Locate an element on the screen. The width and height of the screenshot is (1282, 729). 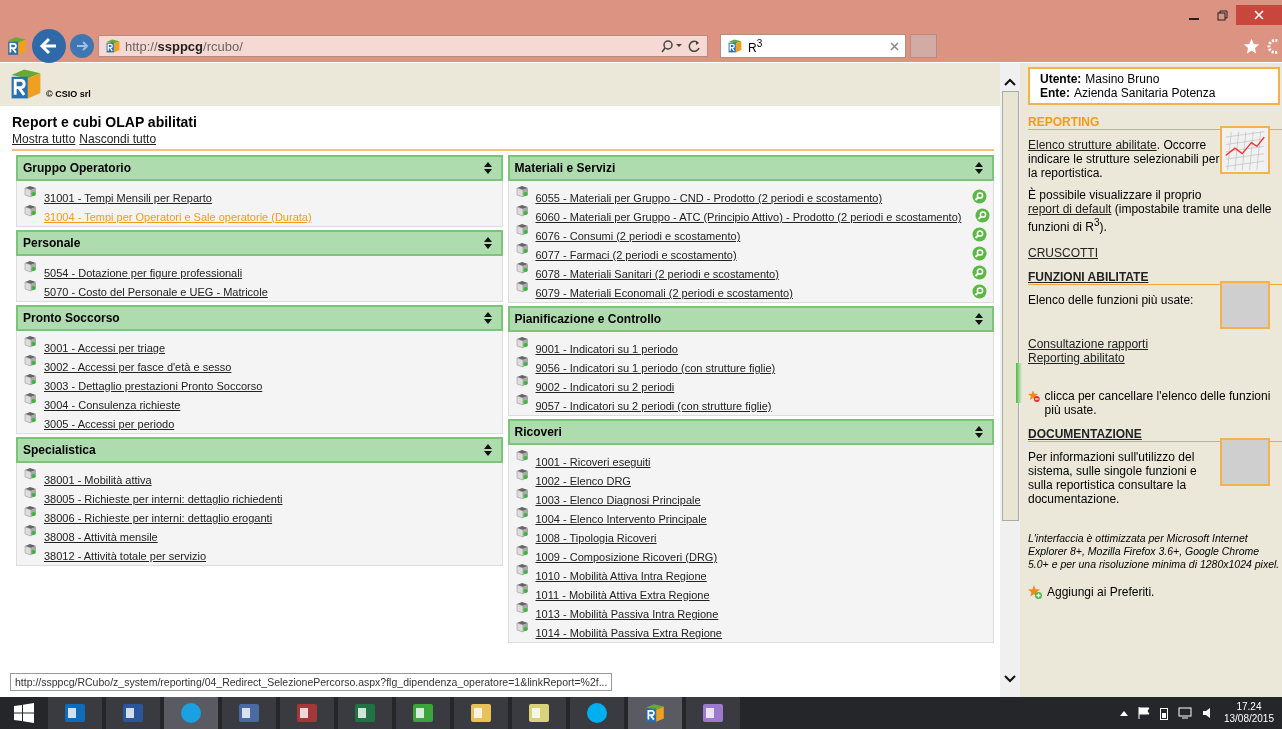
report-link: 6055 - Materiali per Gruppo - CND - Prodotto (2 periodi e scostamento) is located at coordinates (709, 198).